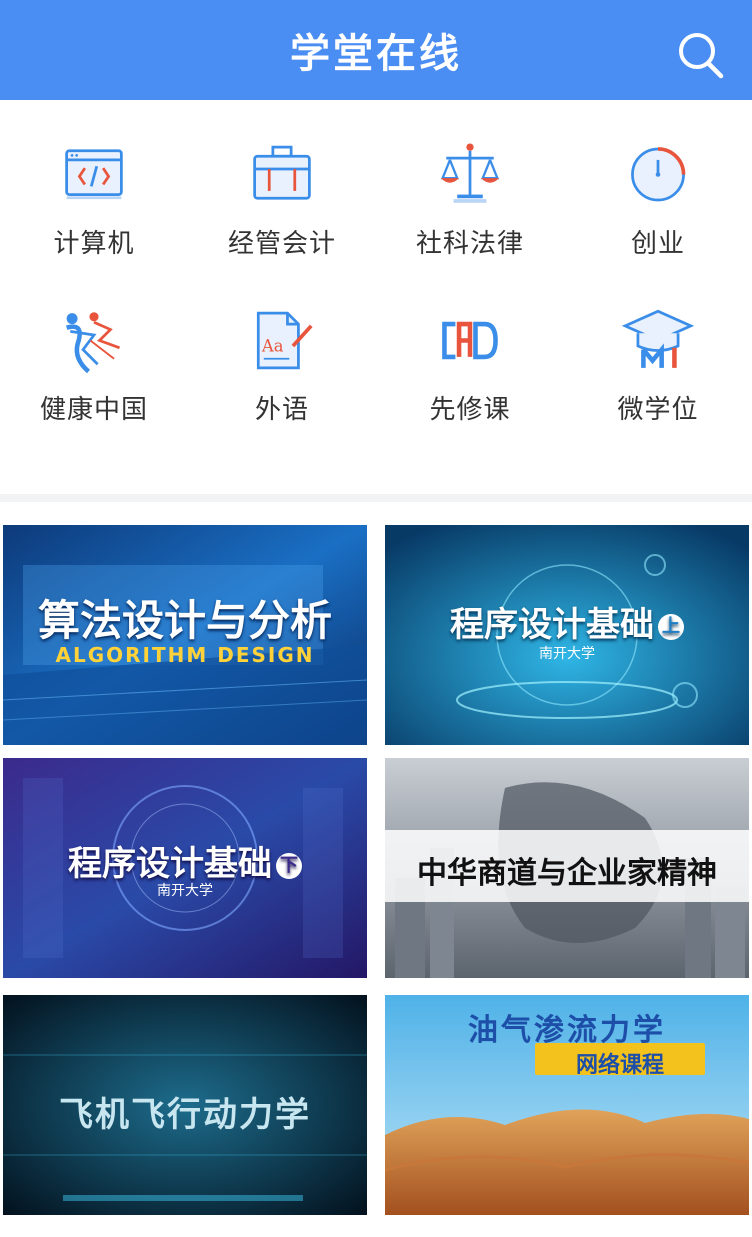  I want to click on runners-icon, so click(93, 343).